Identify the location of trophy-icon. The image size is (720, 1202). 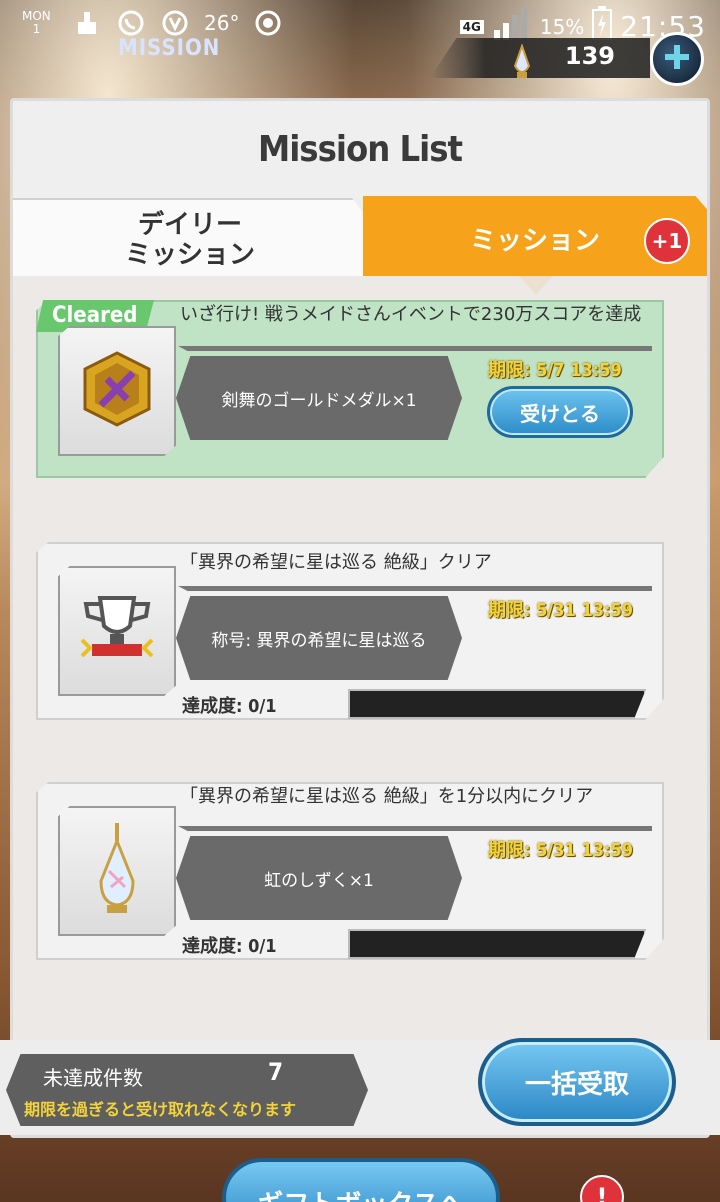
(117, 631).